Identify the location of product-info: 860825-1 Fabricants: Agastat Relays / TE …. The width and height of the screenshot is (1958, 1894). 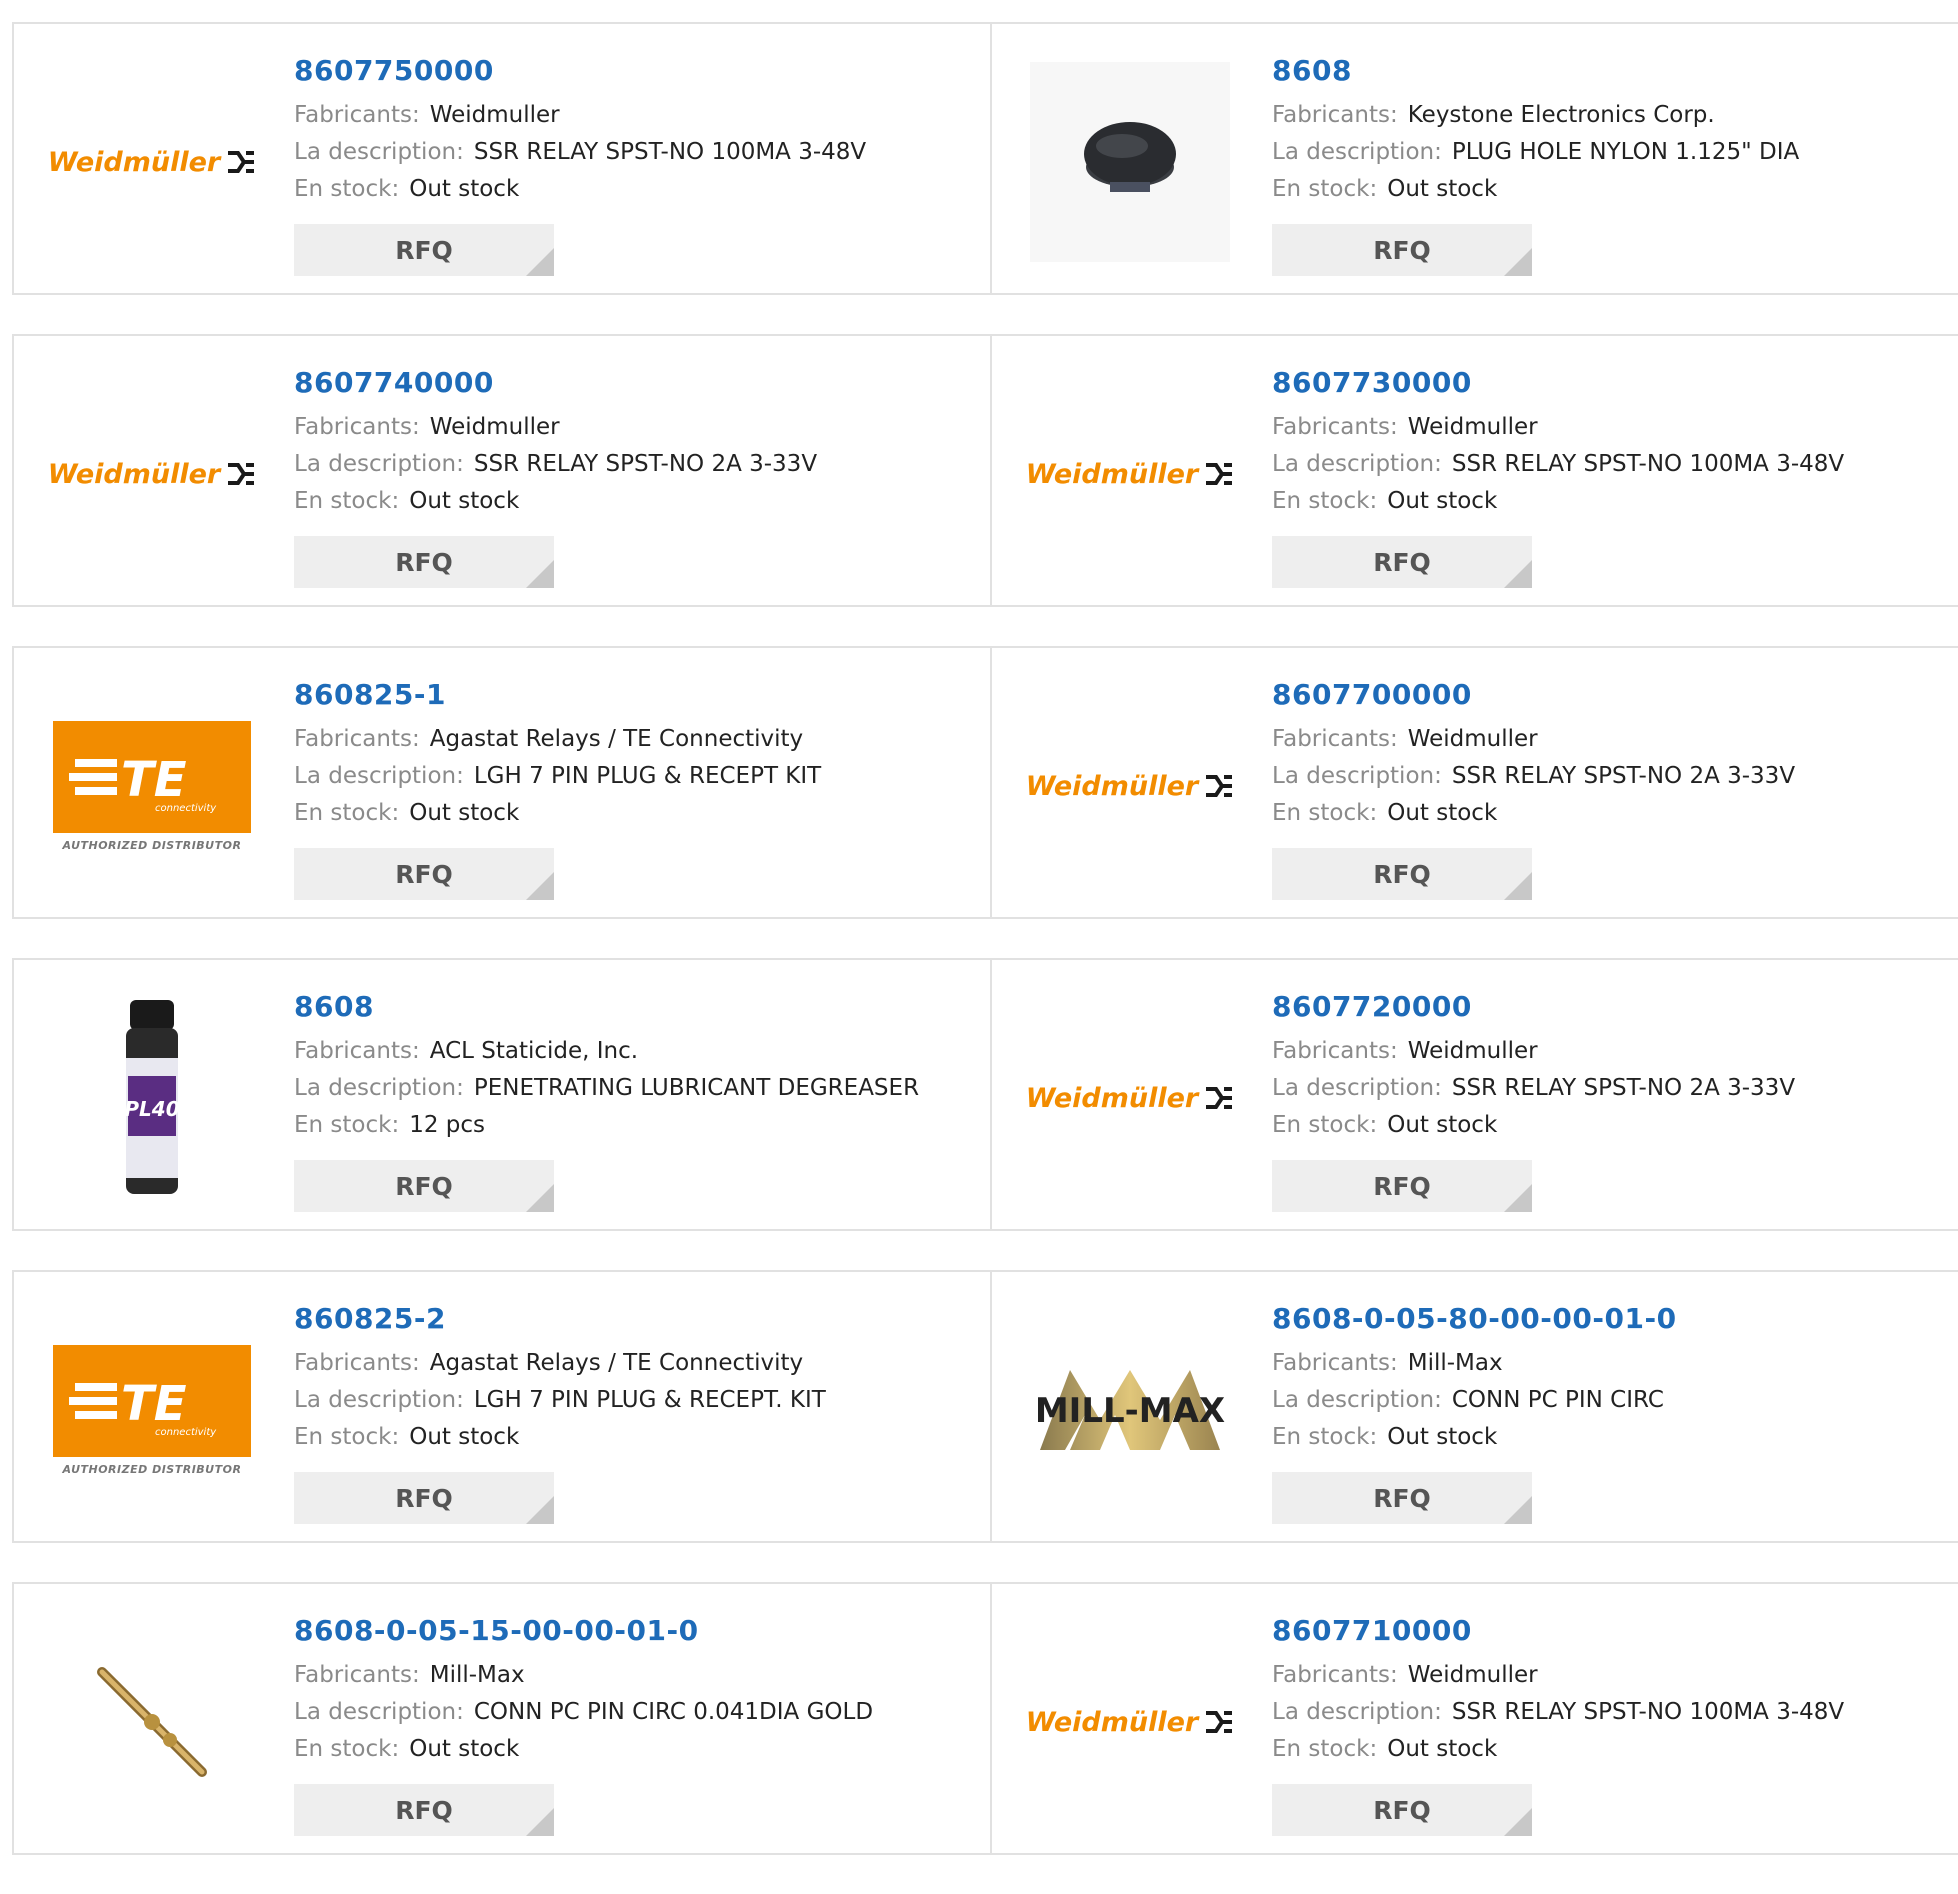
(632, 755).